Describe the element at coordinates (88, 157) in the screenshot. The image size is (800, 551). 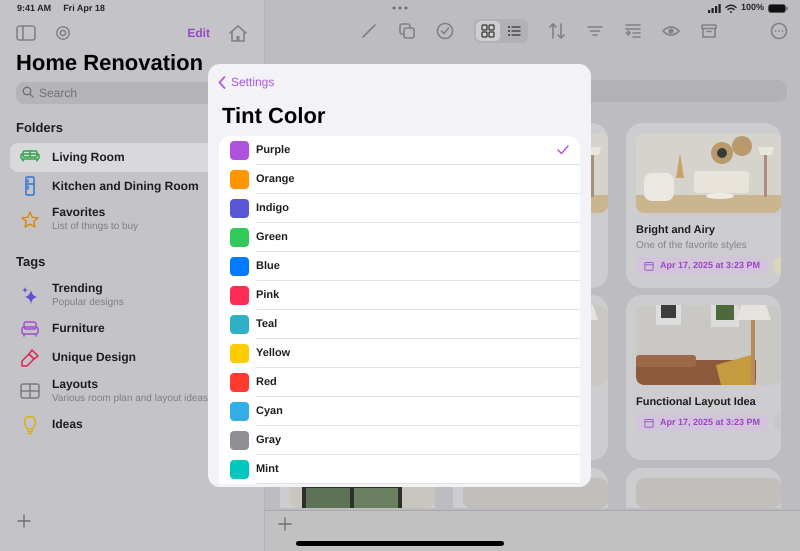
I see `item-label: Living Room` at that location.